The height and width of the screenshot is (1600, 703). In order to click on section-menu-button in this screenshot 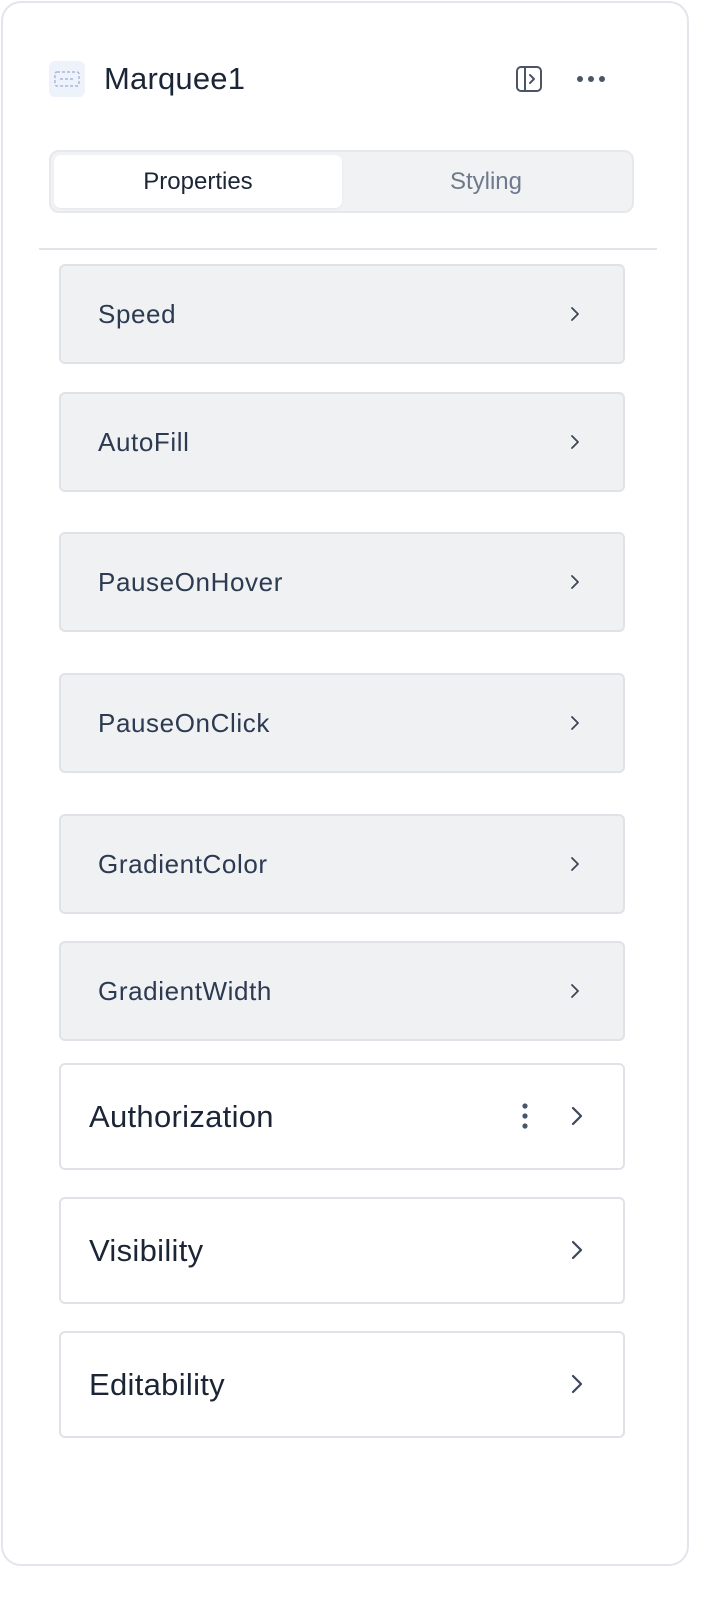, I will do `click(525, 1116)`.